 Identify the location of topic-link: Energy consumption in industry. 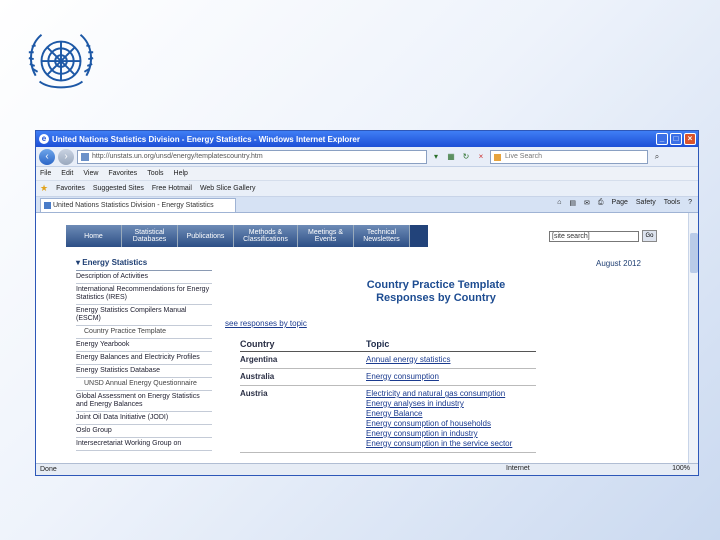
(451, 434).